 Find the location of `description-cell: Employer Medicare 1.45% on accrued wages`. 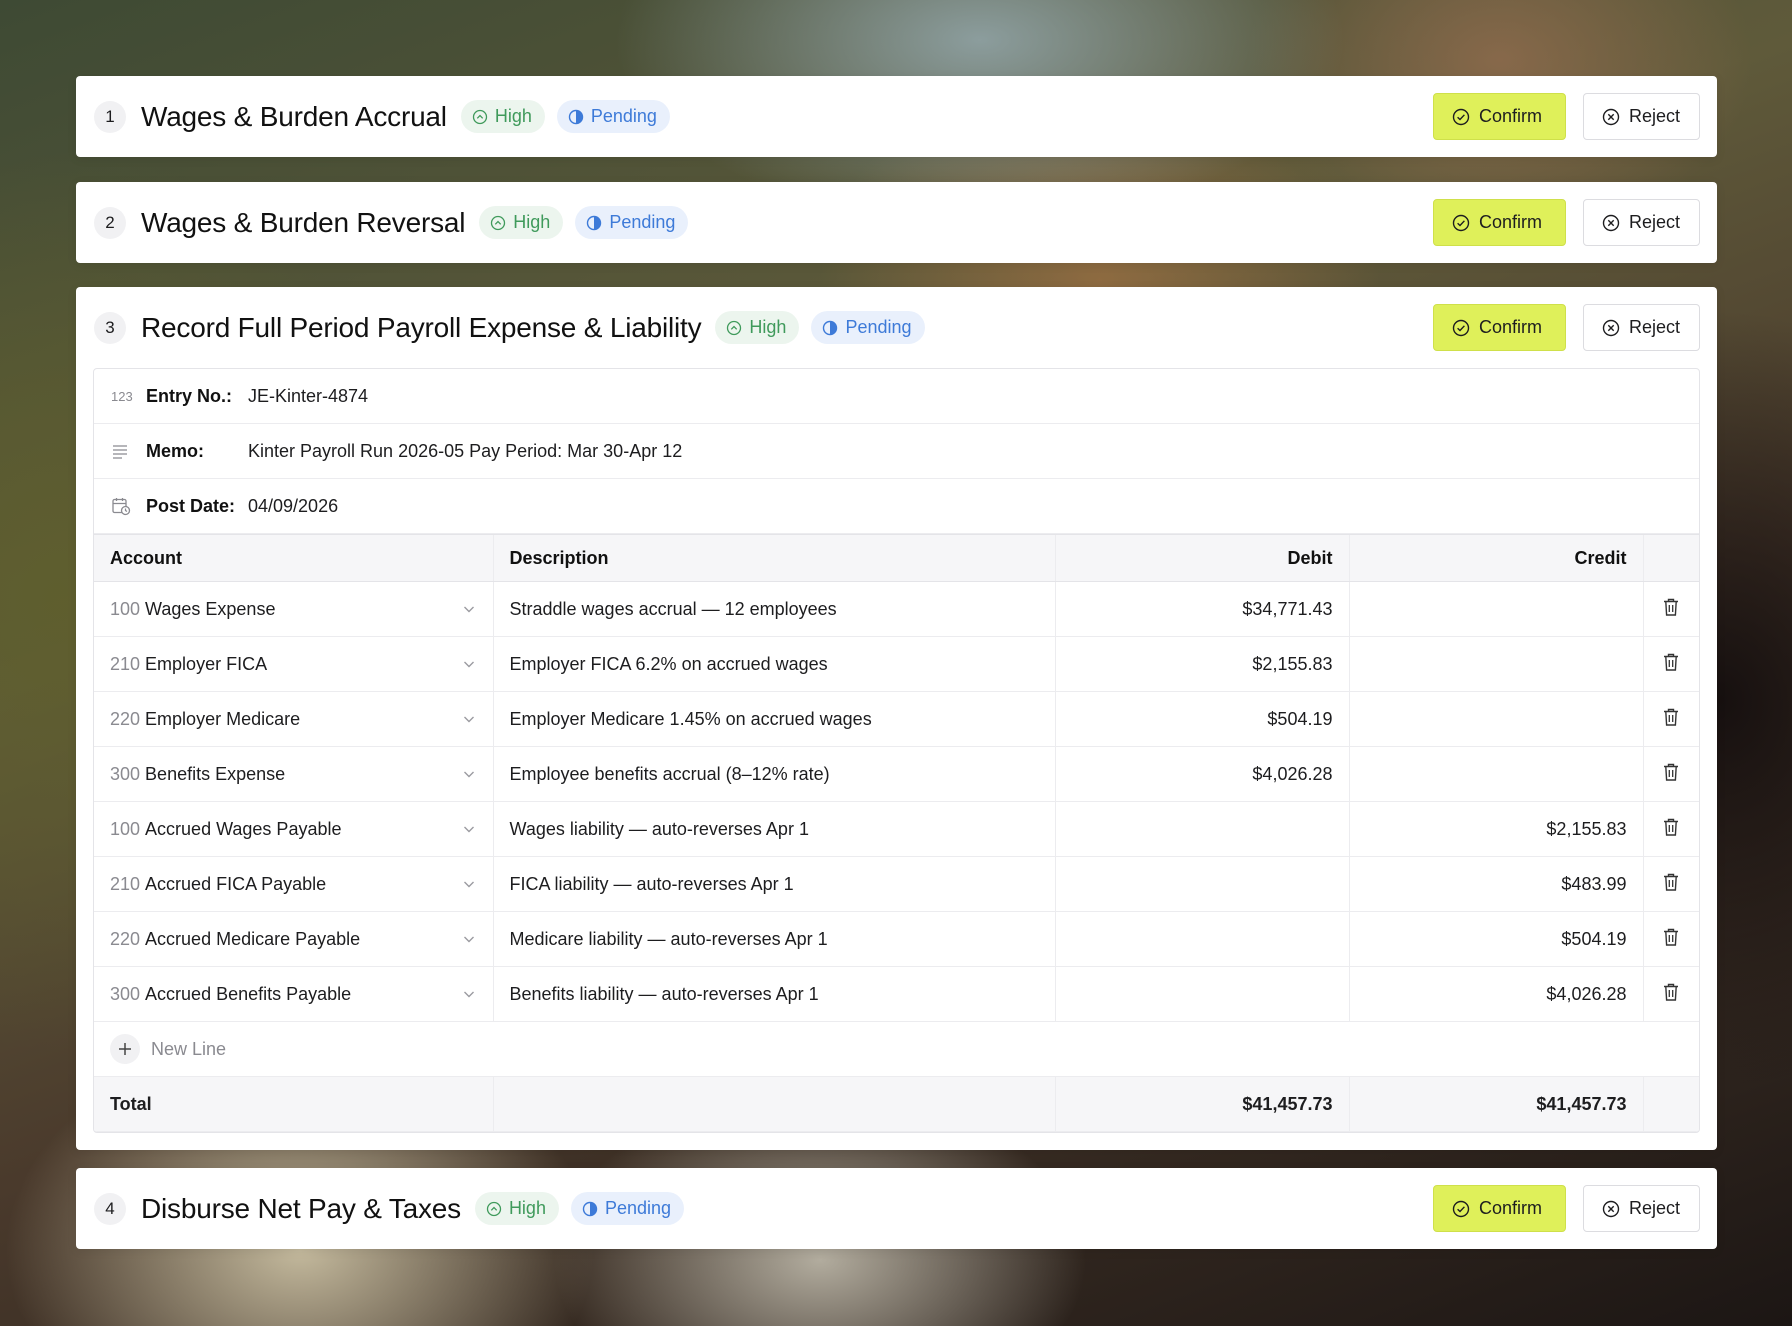

description-cell: Employer Medicare 1.45% on accrued wages is located at coordinates (773, 719).